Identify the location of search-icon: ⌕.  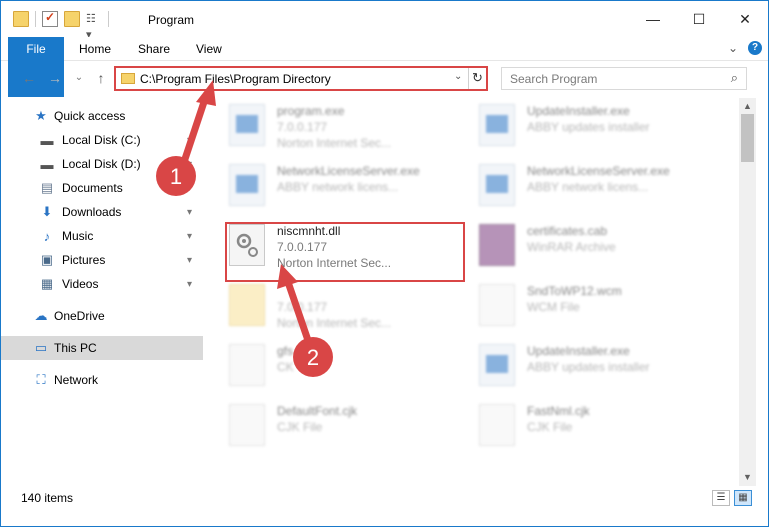
(734, 78).